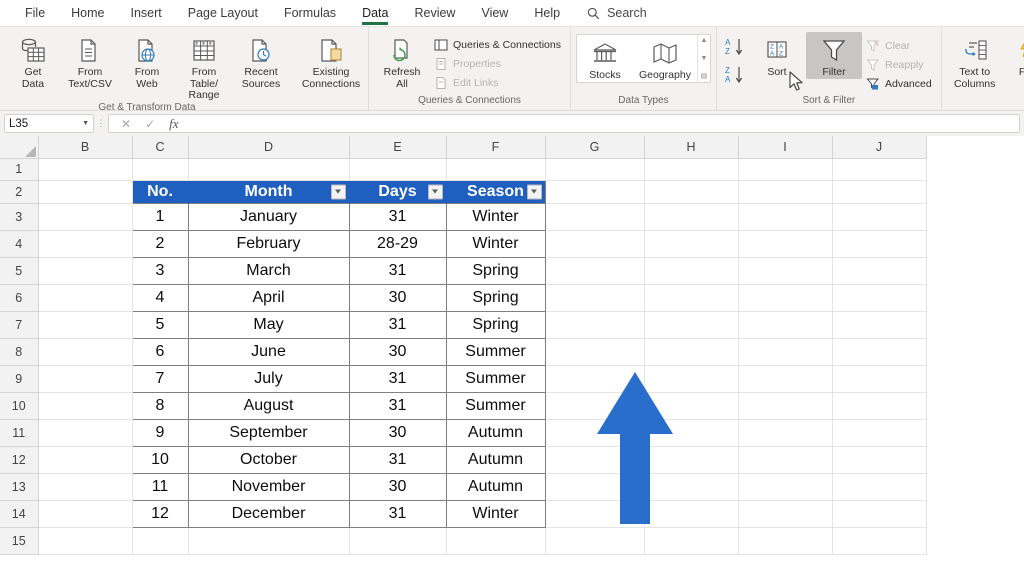  Describe the element at coordinates (268, 405) in the screenshot. I see `table-cell-month: August` at that location.